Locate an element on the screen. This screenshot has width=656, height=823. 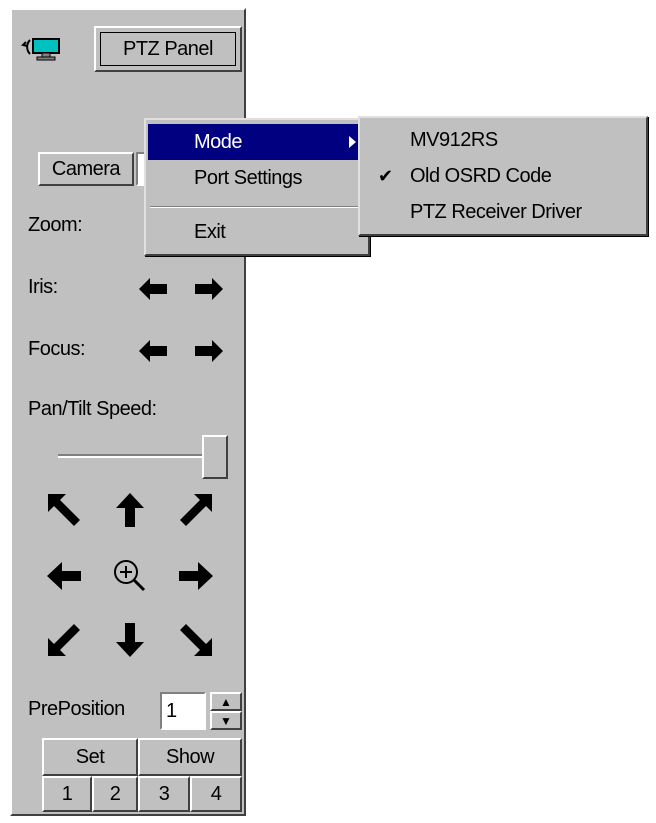
arrow-up-right-icon is located at coordinates (196, 510).